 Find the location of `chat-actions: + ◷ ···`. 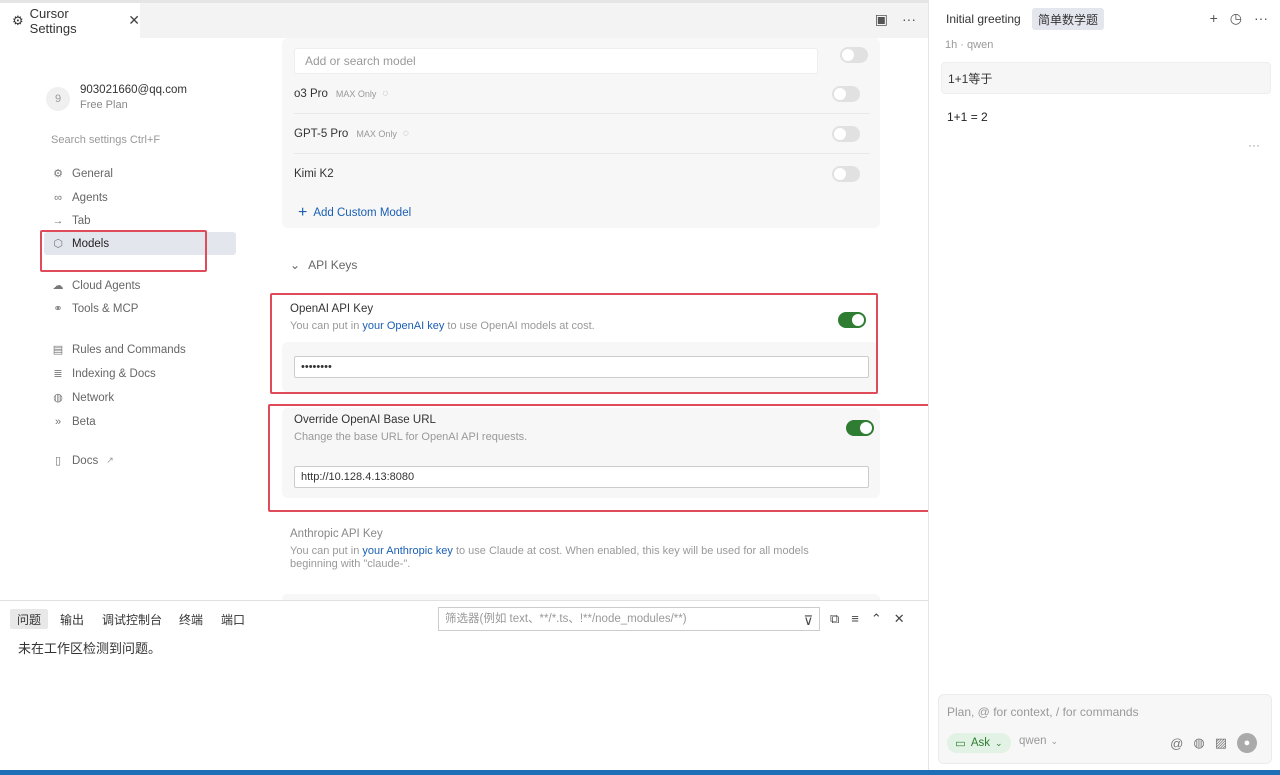

chat-actions: + ◷ ··· is located at coordinates (1239, 18).